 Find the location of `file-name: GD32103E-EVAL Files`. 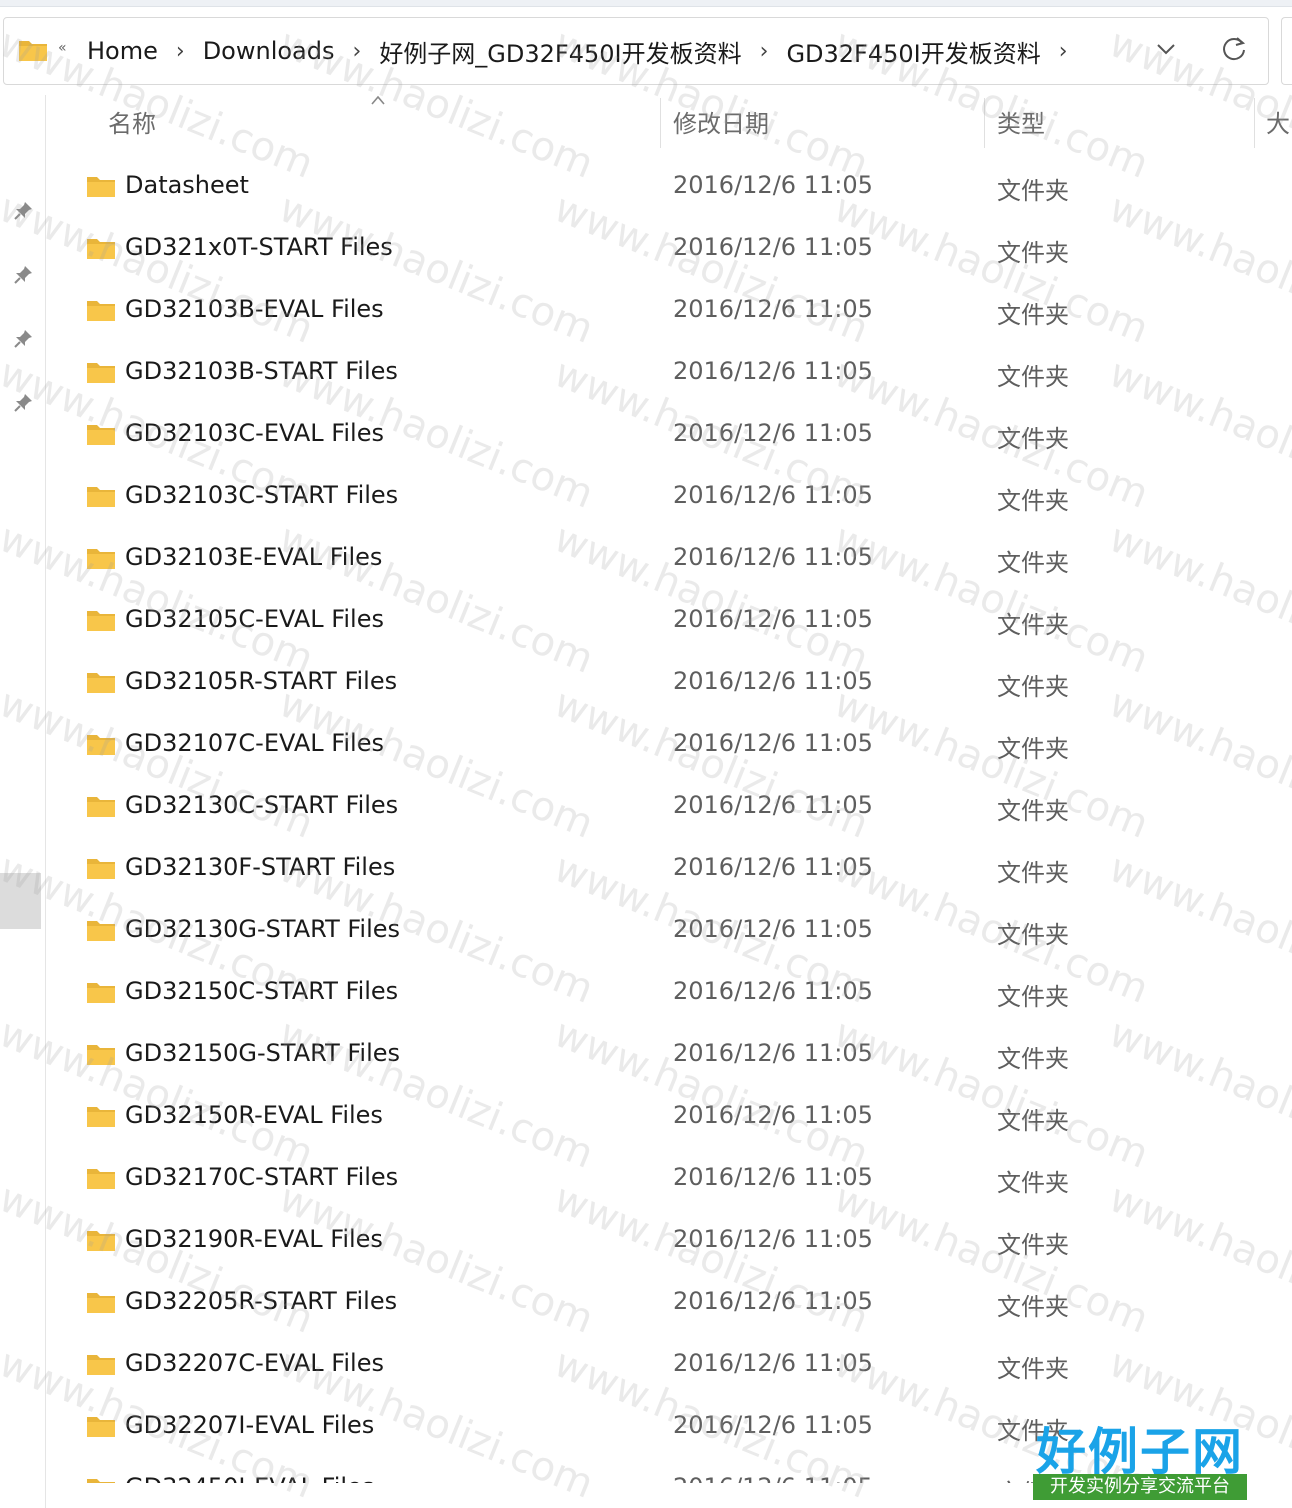

file-name: GD32103E-EVAL Files is located at coordinates (253, 557).